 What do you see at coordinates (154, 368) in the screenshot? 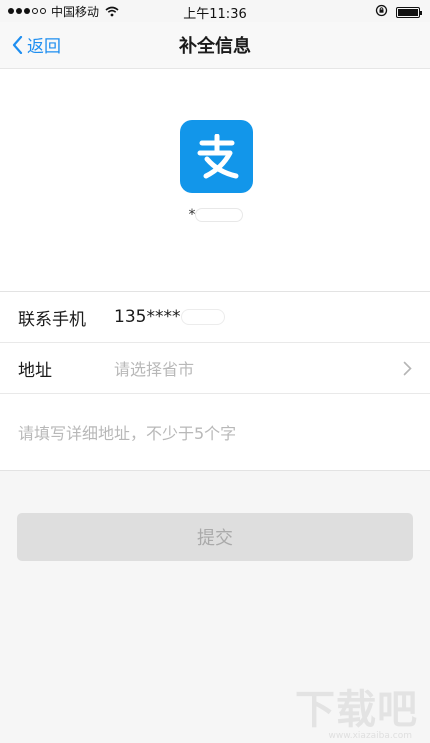
I see `address-picker: 请选择省市` at bounding box center [154, 368].